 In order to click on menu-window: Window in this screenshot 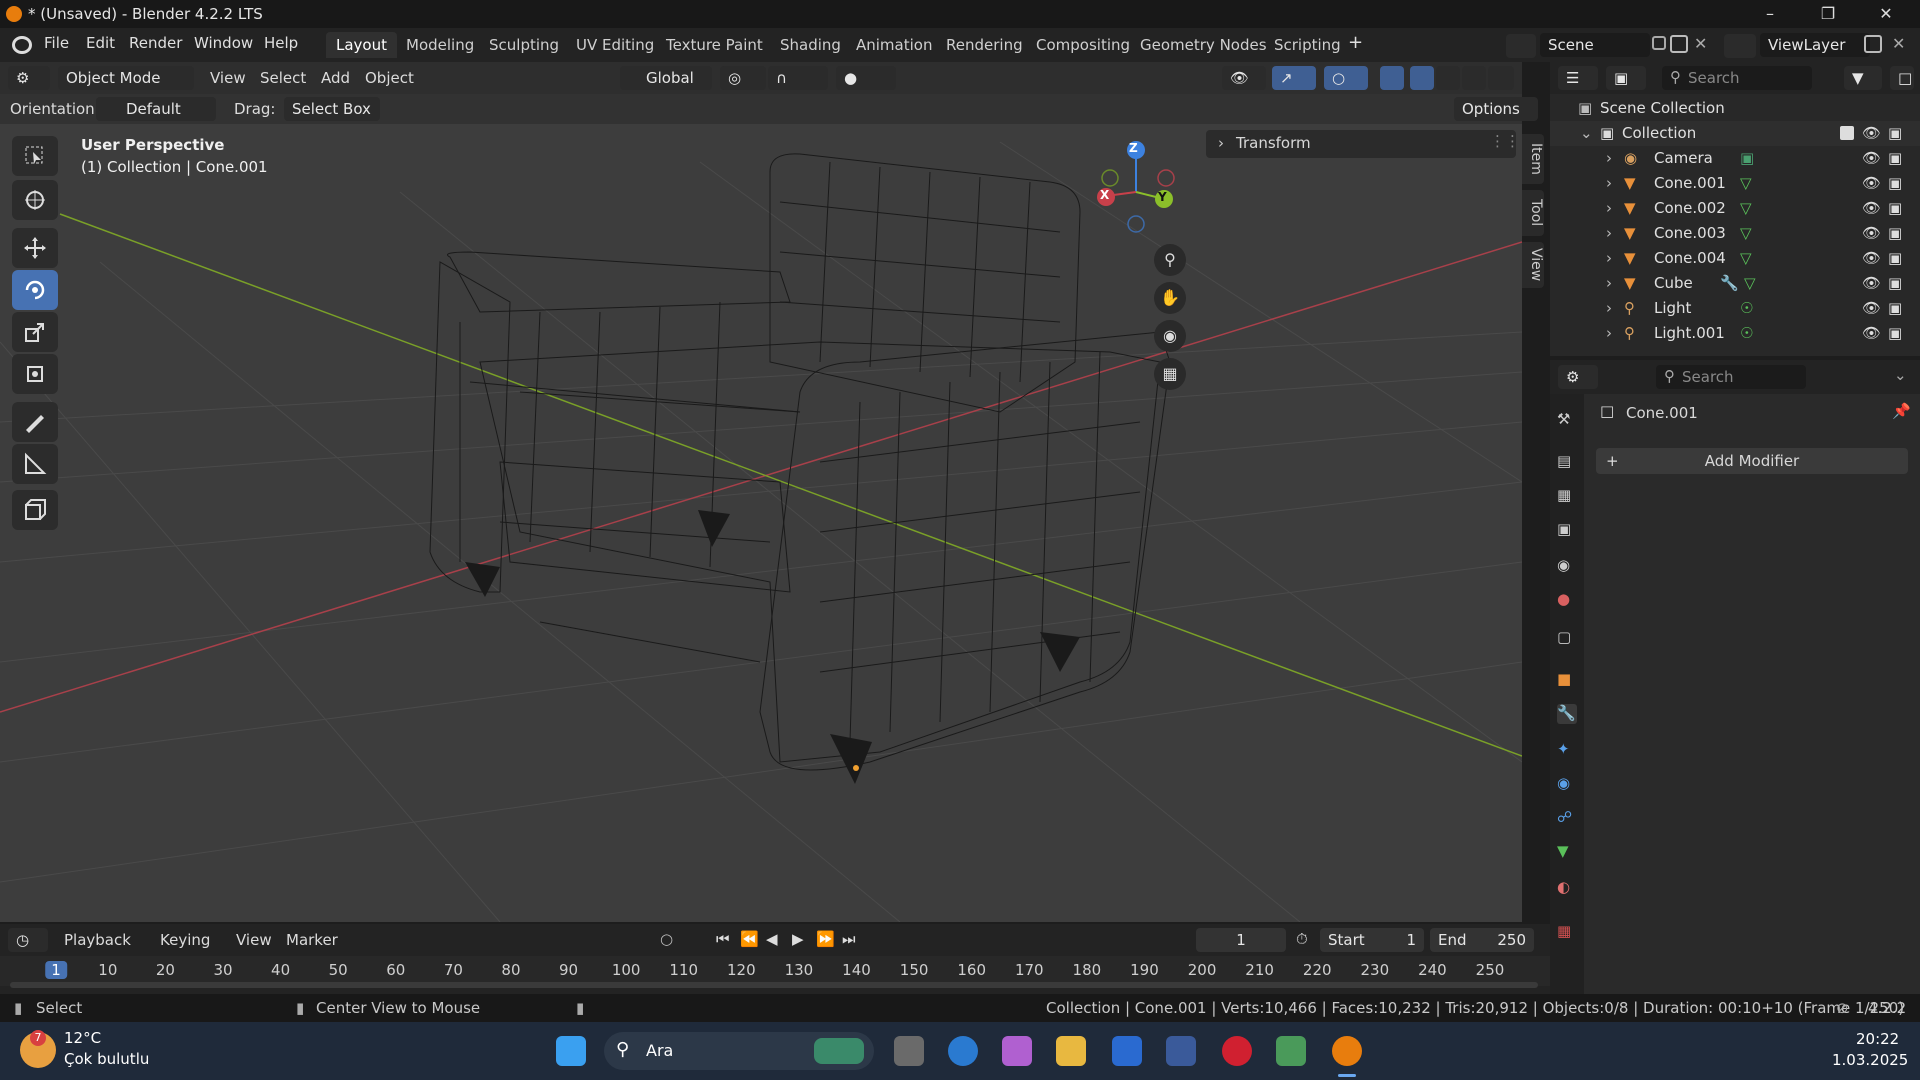, I will do `click(223, 43)`.